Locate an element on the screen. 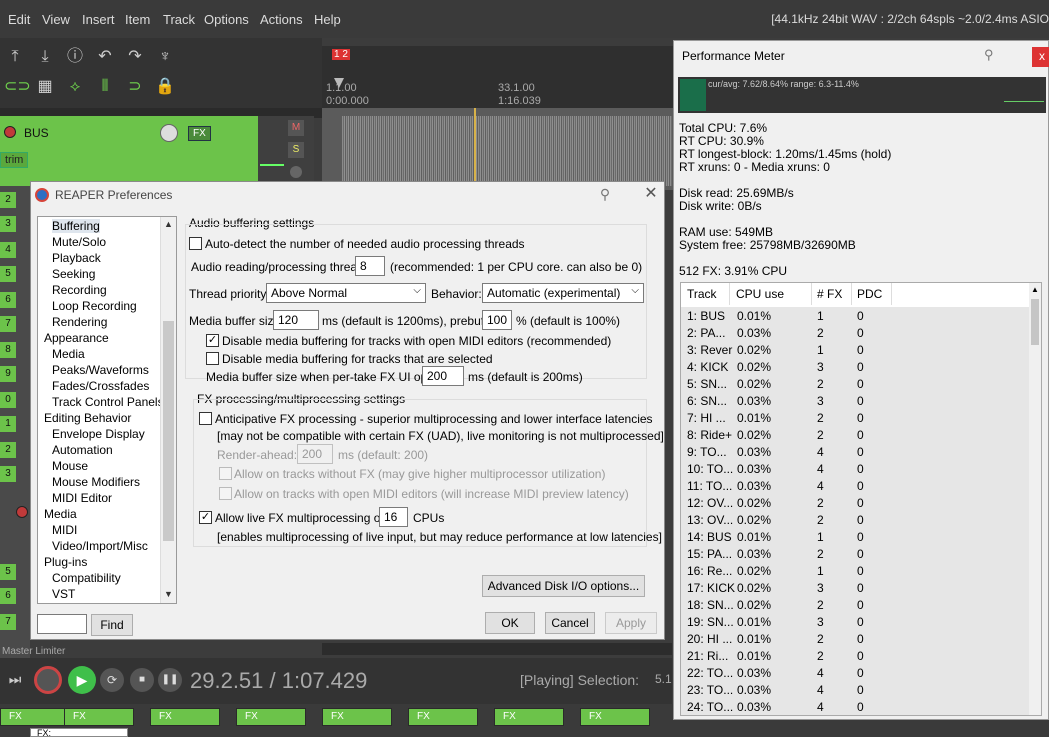 The width and height of the screenshot is (1049, 737). col-pdc: PDC is located at coordinates (869, 294).